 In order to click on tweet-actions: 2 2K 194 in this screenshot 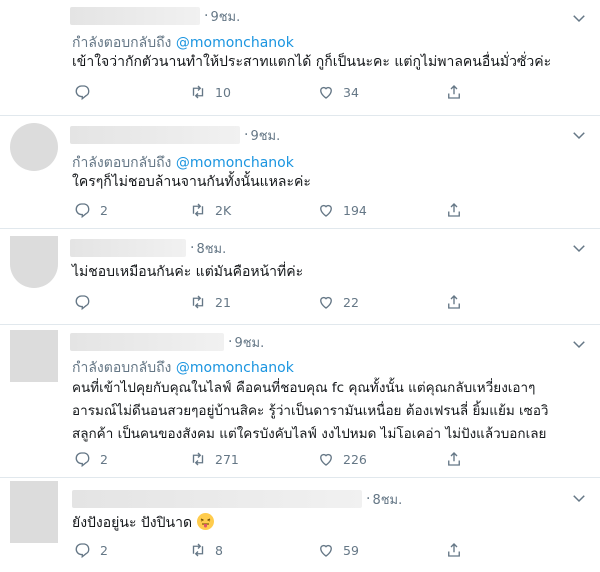, I will do `click(272, 210)`.